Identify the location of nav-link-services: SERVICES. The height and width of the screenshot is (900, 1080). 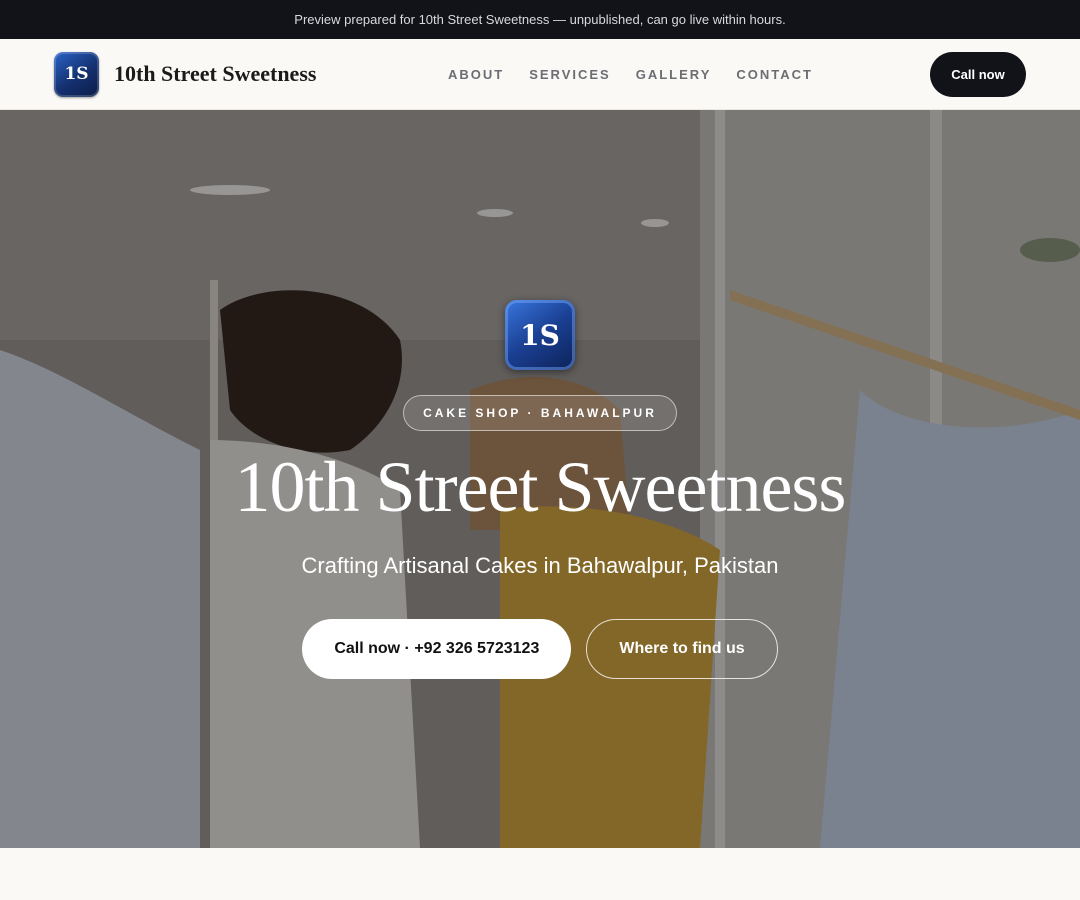
(570, 74).